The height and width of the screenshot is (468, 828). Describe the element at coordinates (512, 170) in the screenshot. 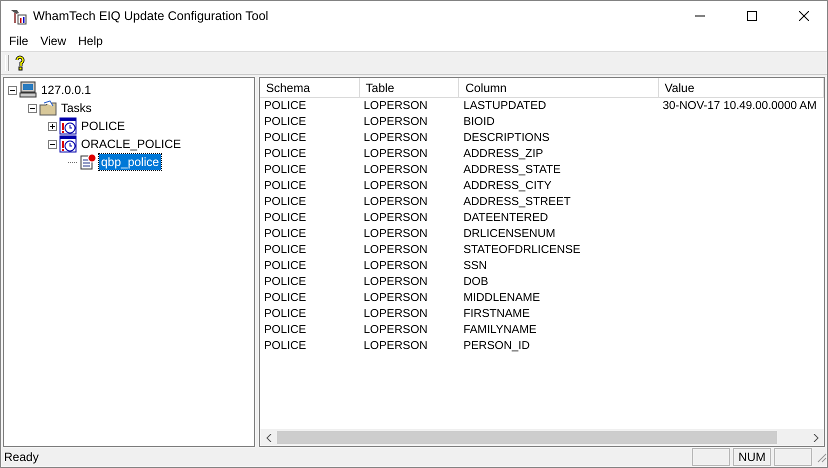

I see `table-cell-text: ADDRESS_STATE` at that location.